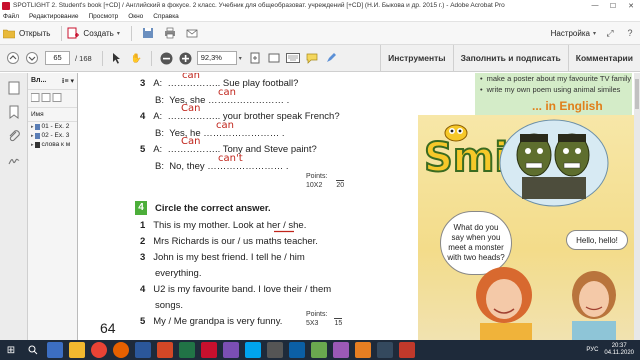  Describe the element at coordinates (567, 106) in the screenshot. I see `in-english-heading: ... in English` at that location.